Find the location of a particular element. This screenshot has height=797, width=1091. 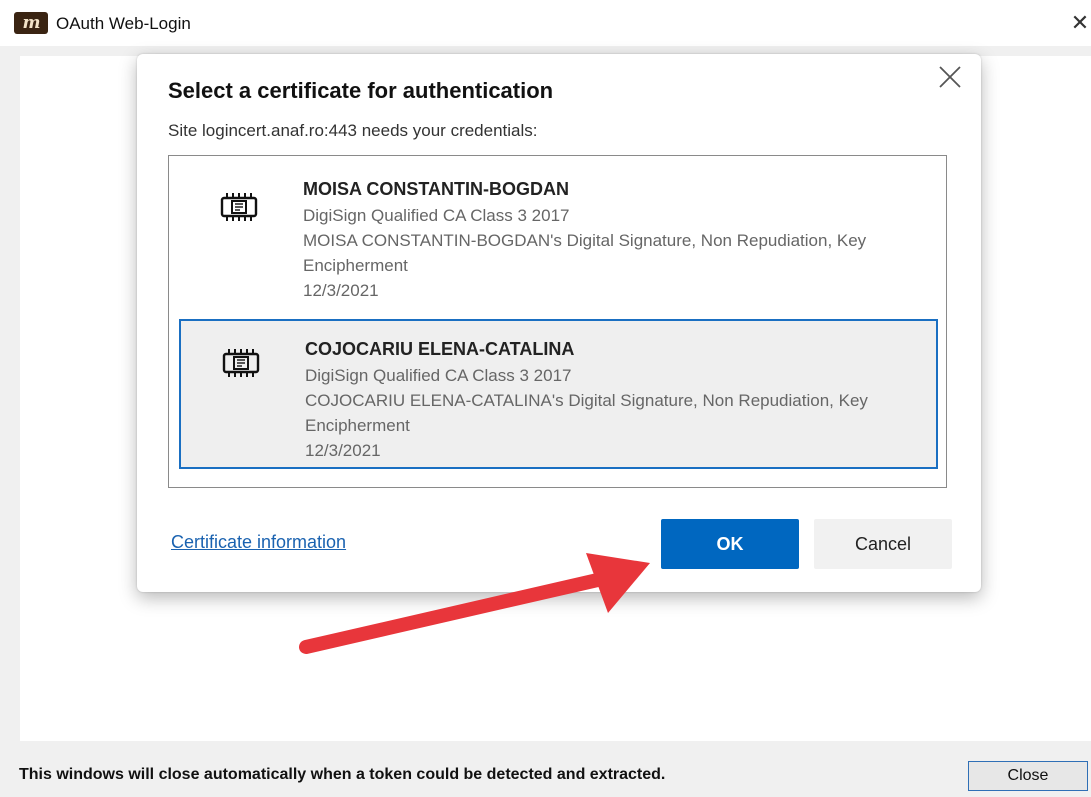

close-button: Close is located at coordinates (1028, 776).